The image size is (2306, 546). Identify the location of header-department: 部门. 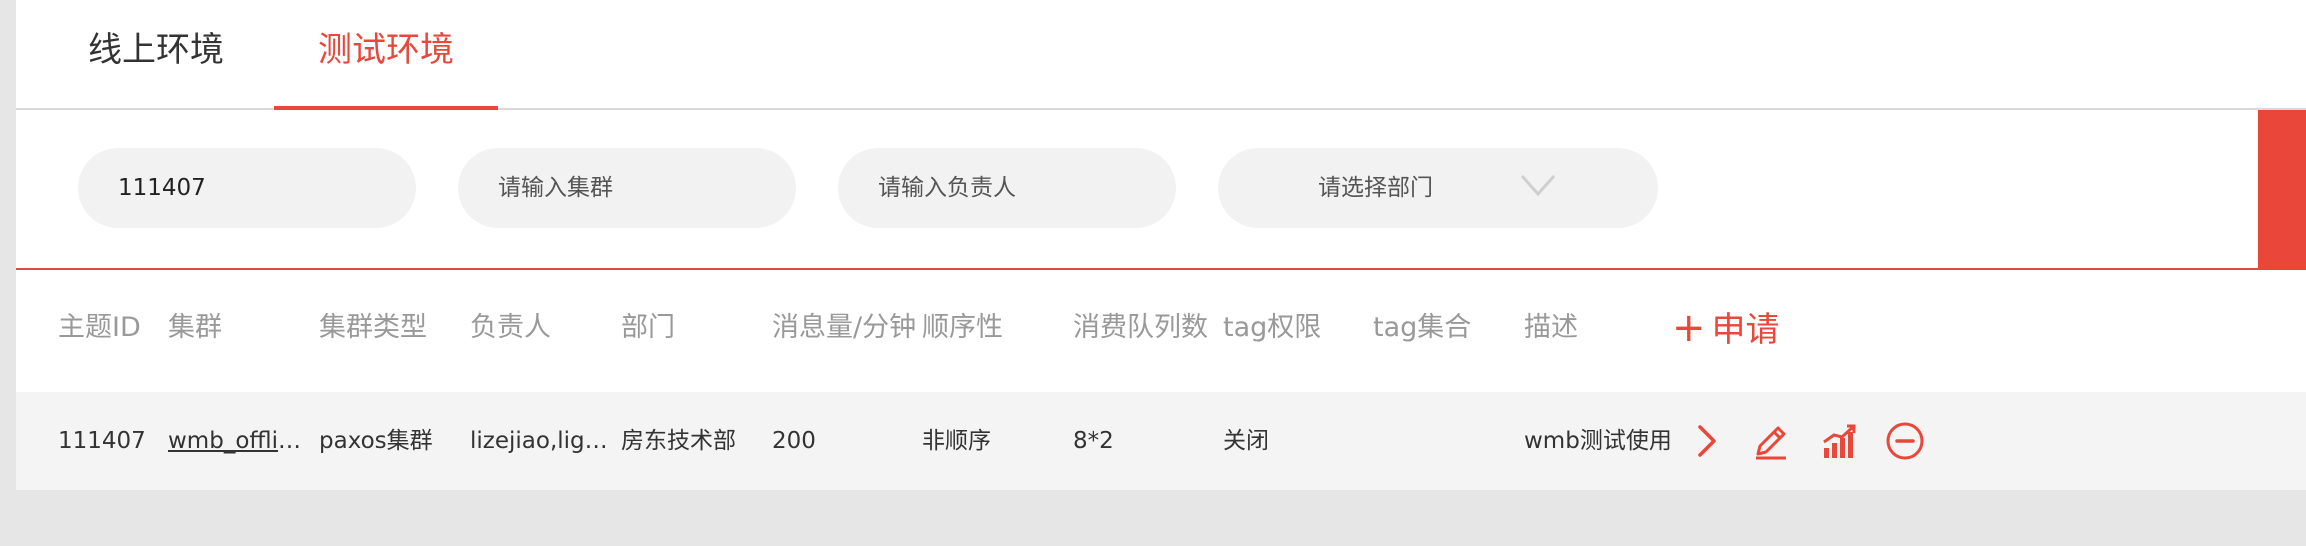
(648, 327).